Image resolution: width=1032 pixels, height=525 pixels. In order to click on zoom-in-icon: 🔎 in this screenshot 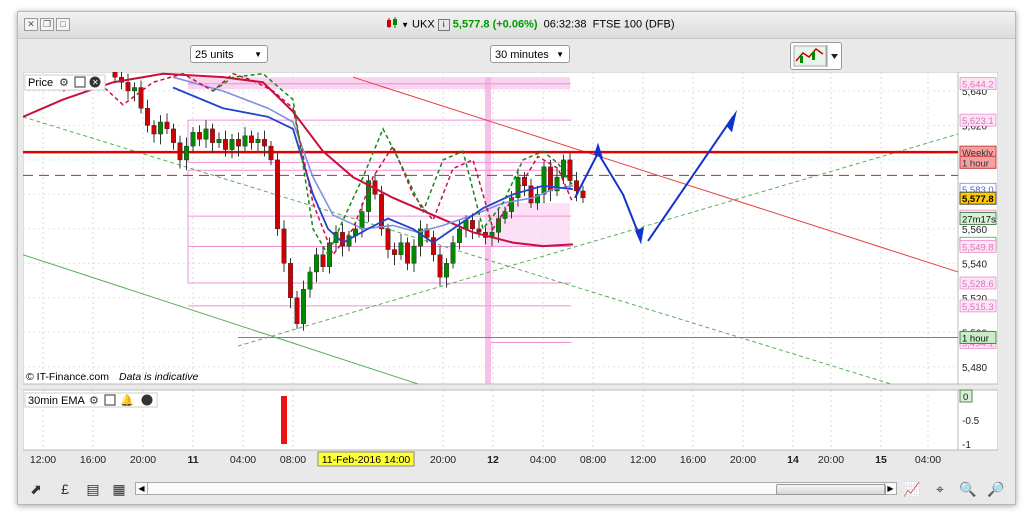, I will do `click(996, 489)`.